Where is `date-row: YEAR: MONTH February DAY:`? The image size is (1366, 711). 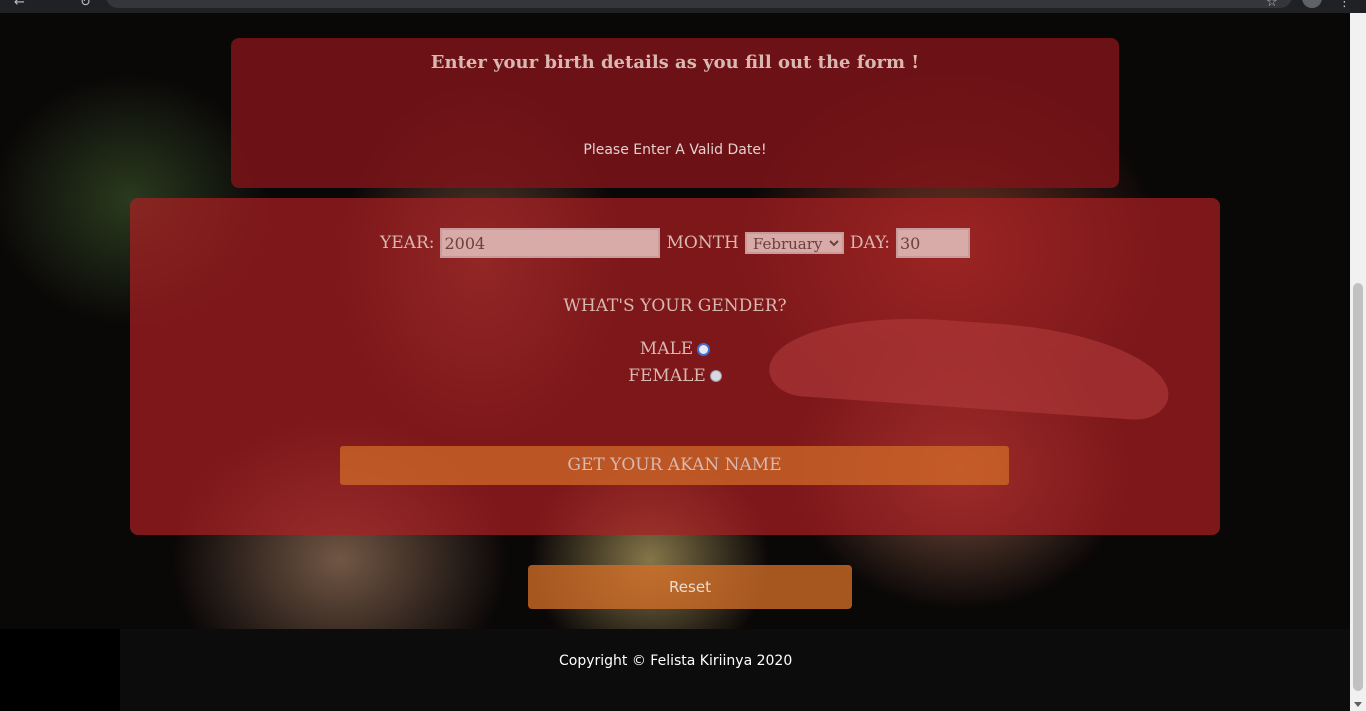
date-row: YEAR: MONTH February DAY: is located at coordinates (675, 243).